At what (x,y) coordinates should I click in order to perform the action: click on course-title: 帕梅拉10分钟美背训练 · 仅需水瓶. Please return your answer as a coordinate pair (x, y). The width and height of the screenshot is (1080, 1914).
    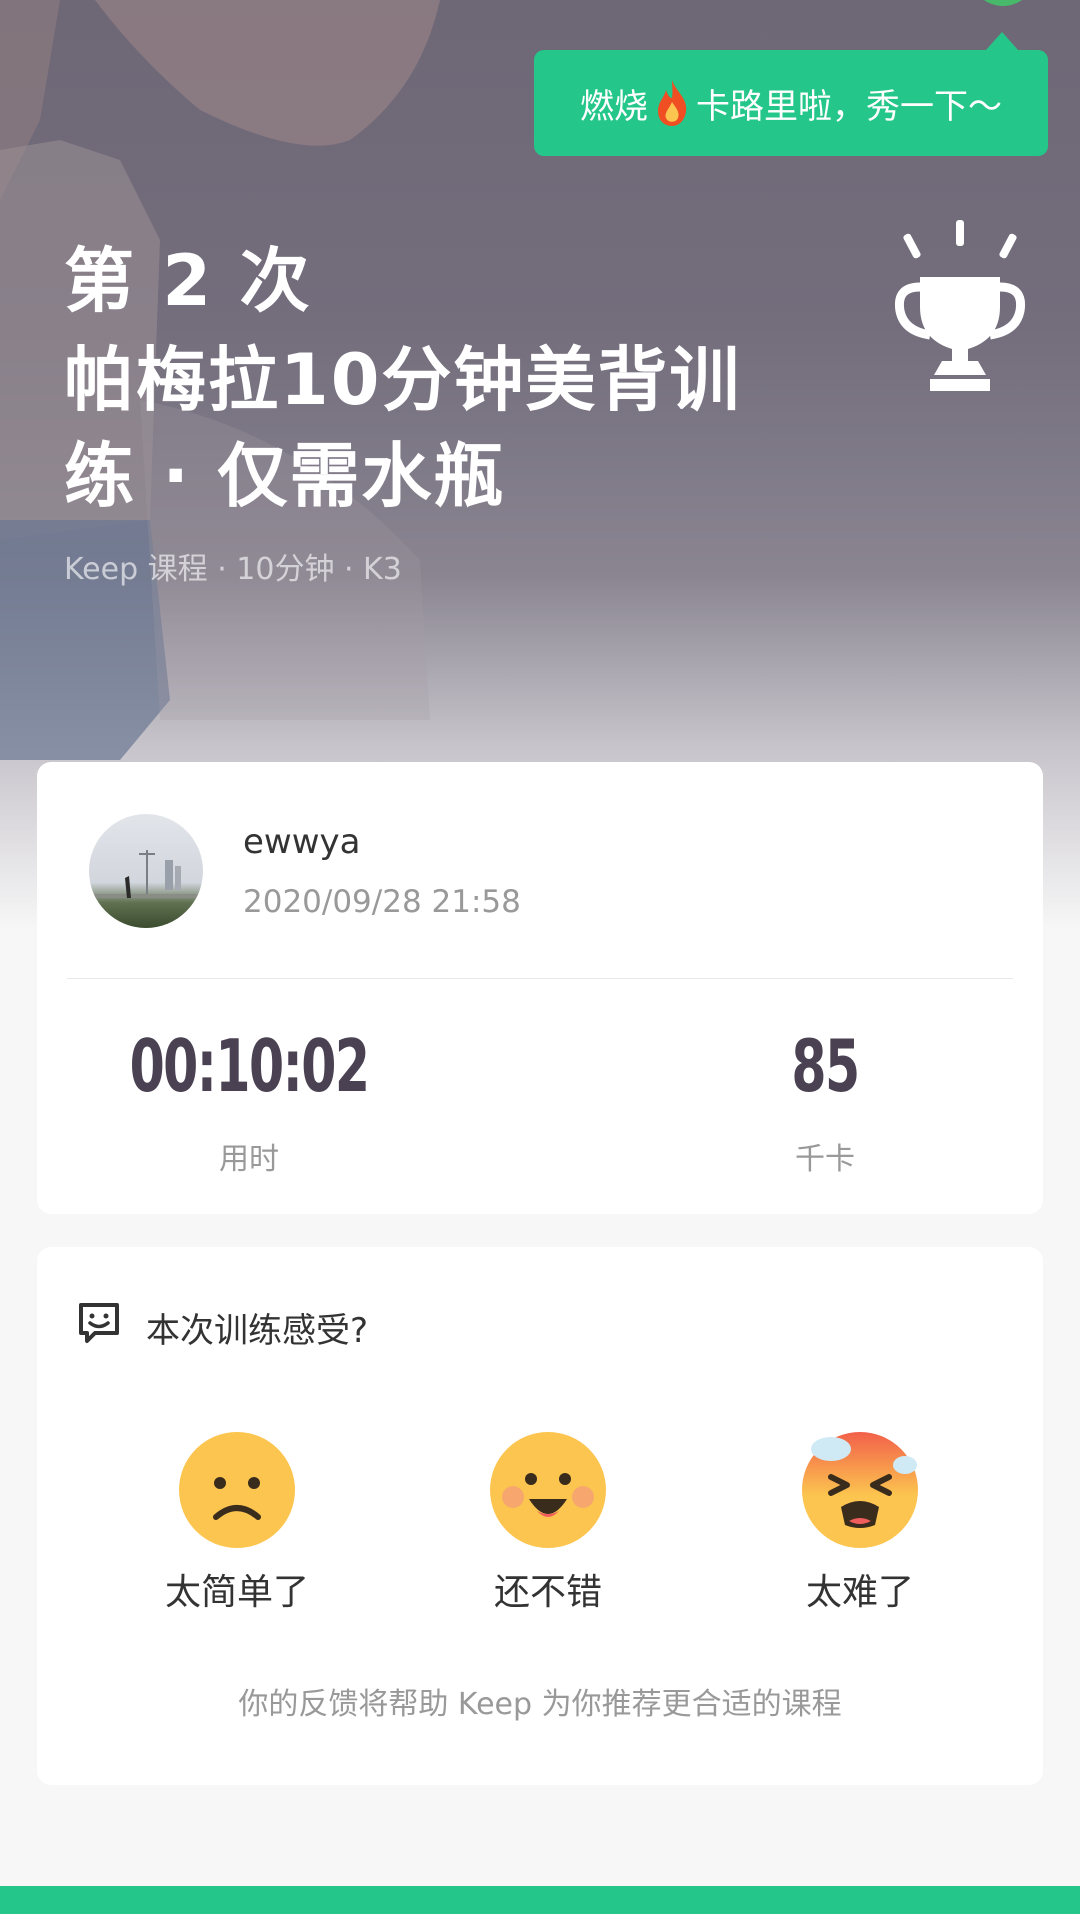
    Looking at the image, I should click on (403, 428).